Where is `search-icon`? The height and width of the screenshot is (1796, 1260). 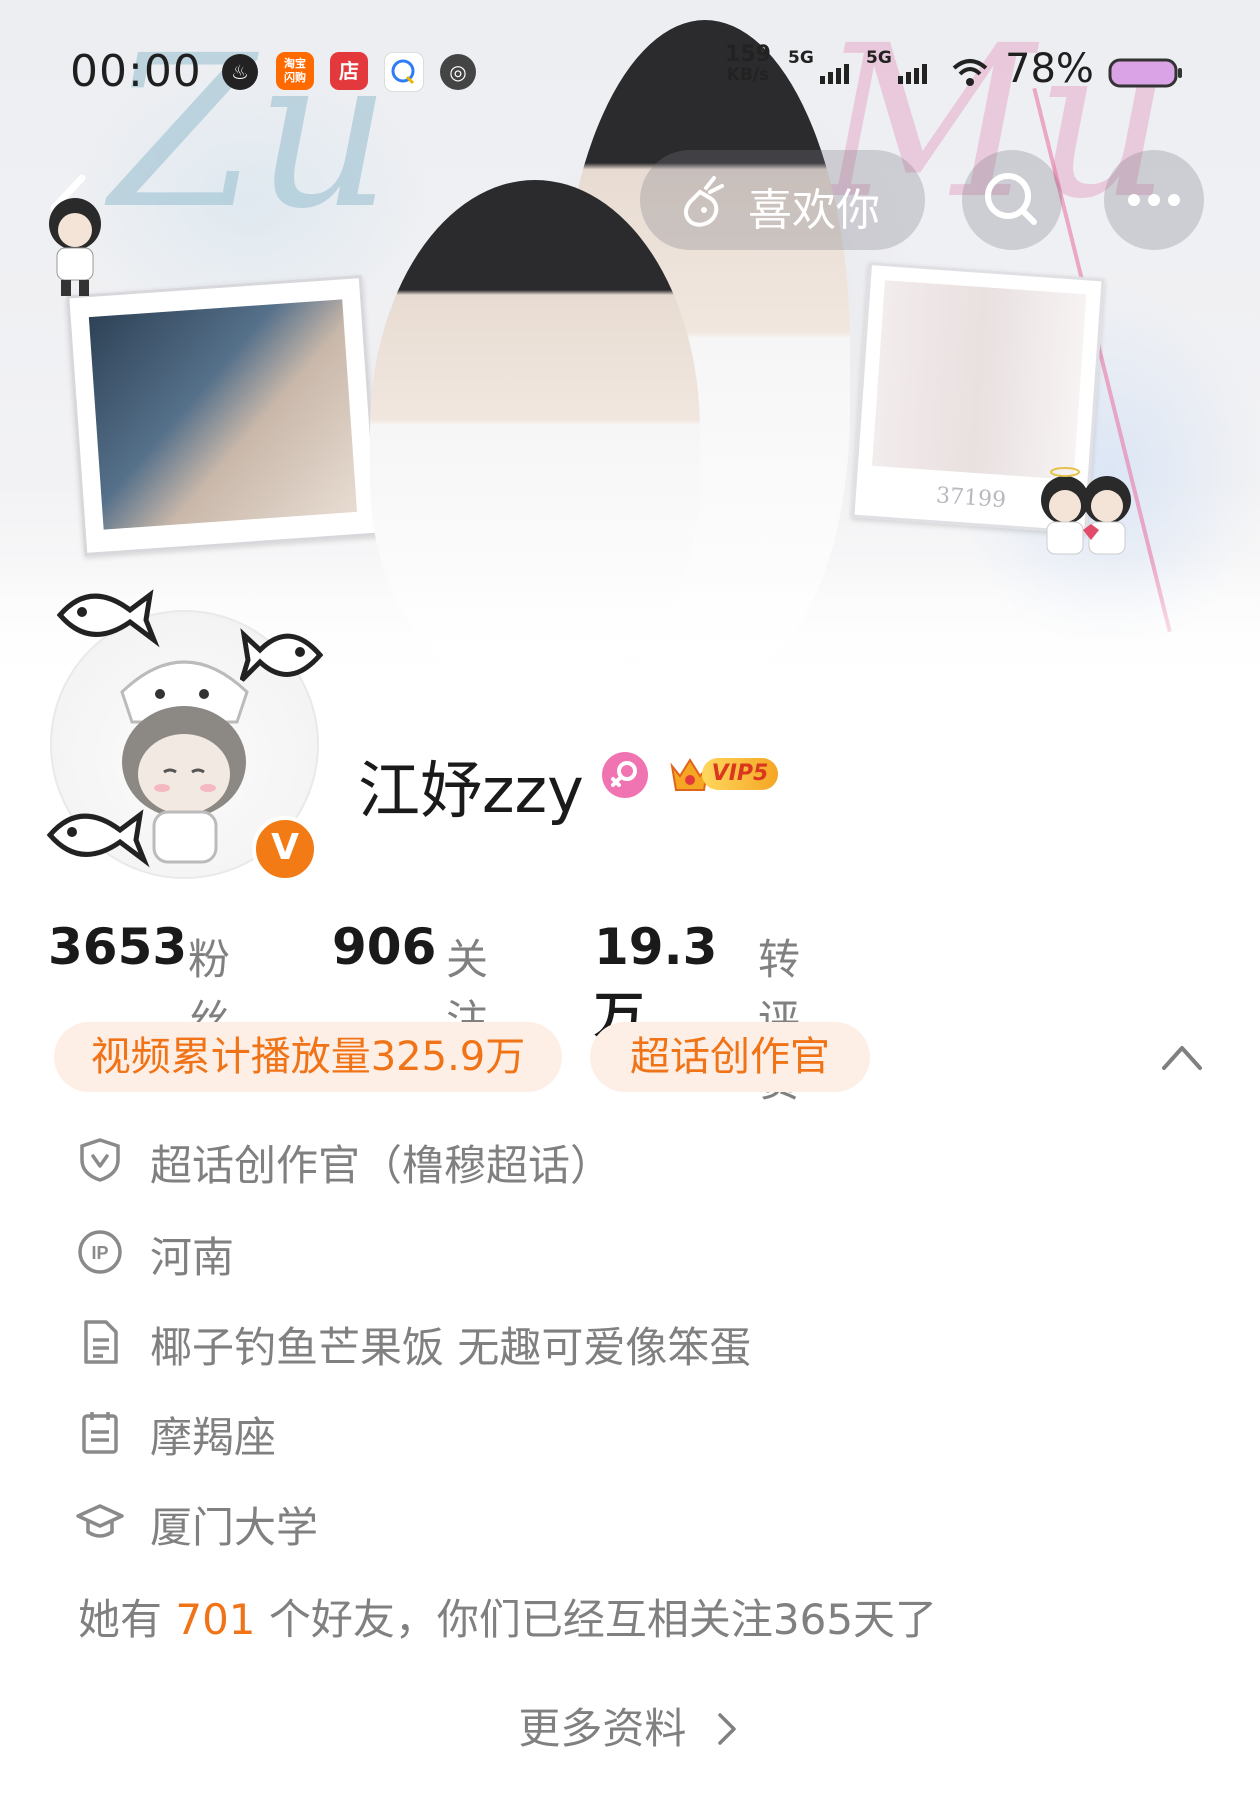
search-icon is located at coordinates (1011, 199).